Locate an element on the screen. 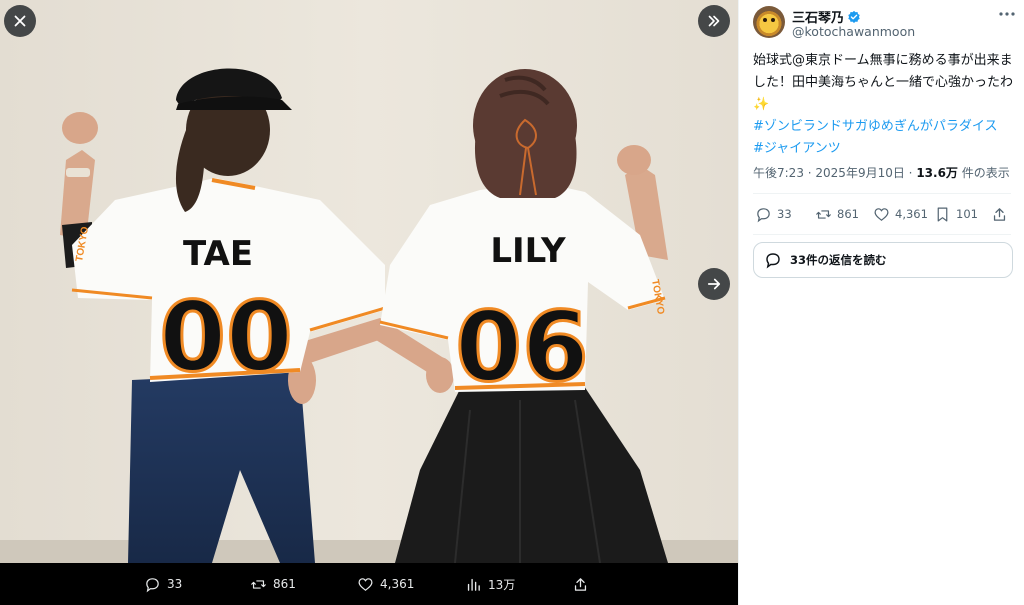  like-button: 4,361 is located at coordinates (900, 214).